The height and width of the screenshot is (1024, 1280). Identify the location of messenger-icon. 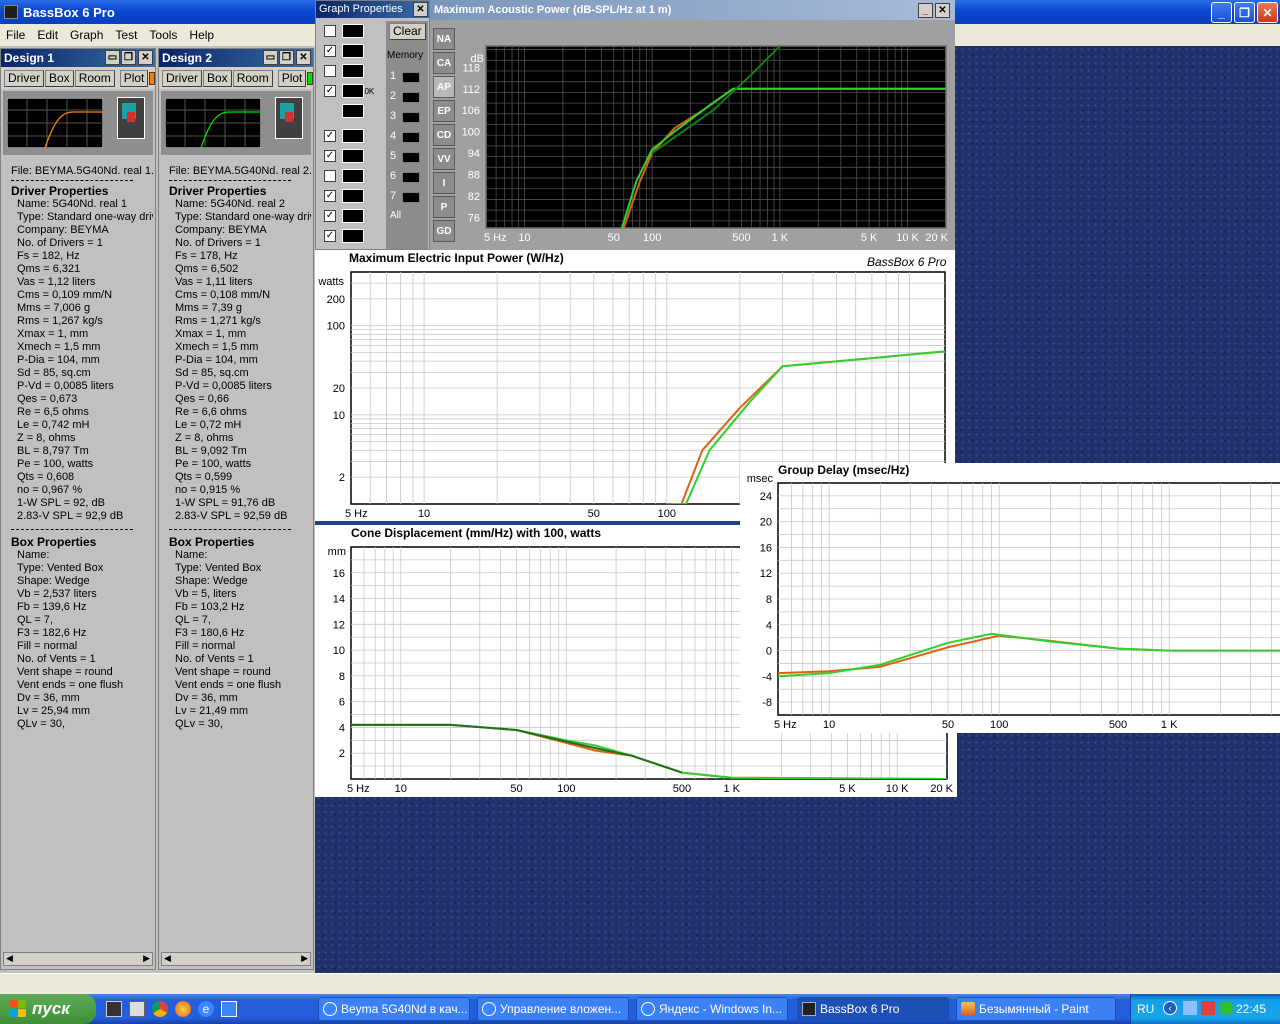
(1226, 1008).